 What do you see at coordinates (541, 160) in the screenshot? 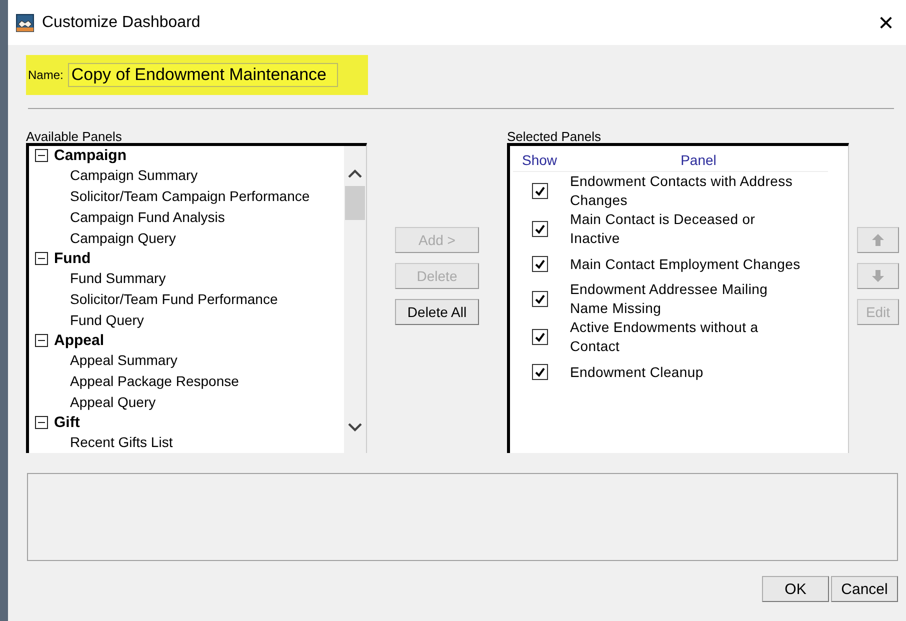
I see `column-header: Show` at bounding box center [541, 160].